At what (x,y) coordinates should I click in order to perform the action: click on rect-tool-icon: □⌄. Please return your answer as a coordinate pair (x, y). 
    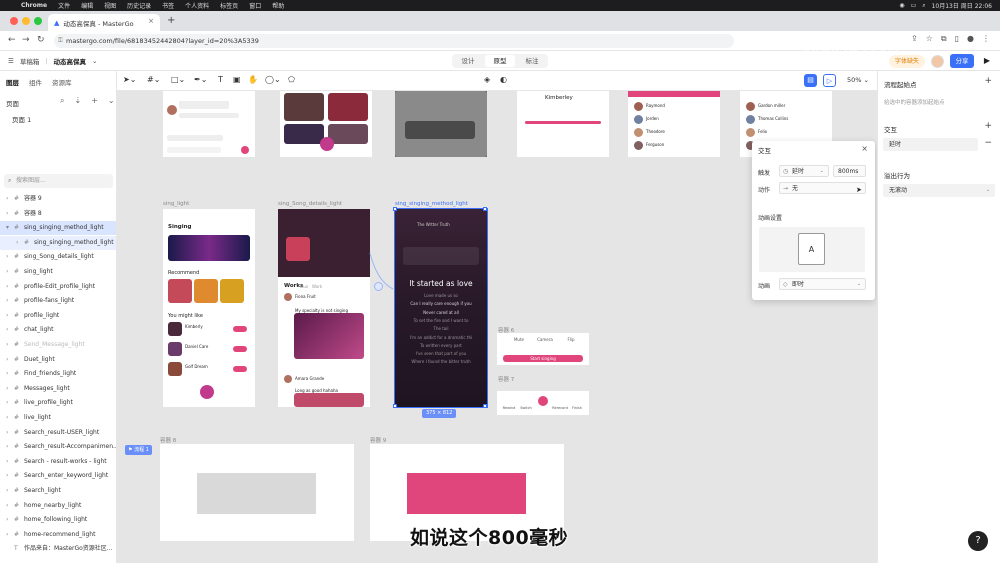
    Looking at the image, I should click on (178, 79).